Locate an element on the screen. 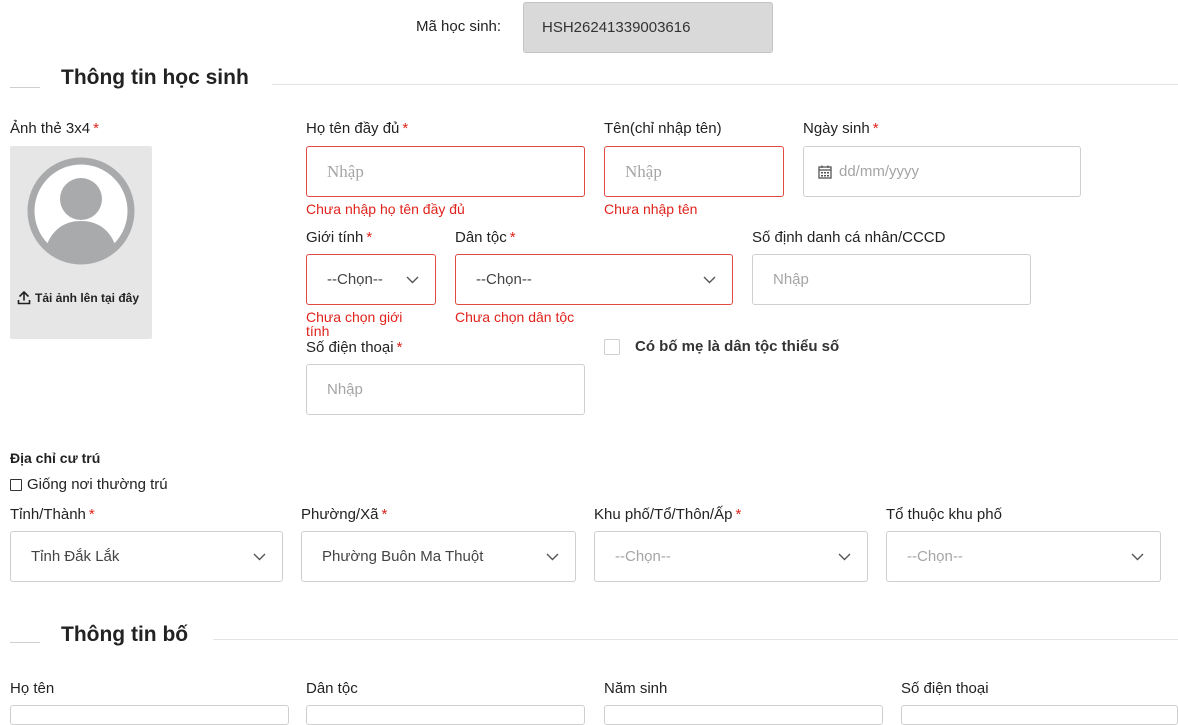 The width and height of the screenshot is (1178, 725). group-select: --Chọn-- is located at coordinates (1023, 556).